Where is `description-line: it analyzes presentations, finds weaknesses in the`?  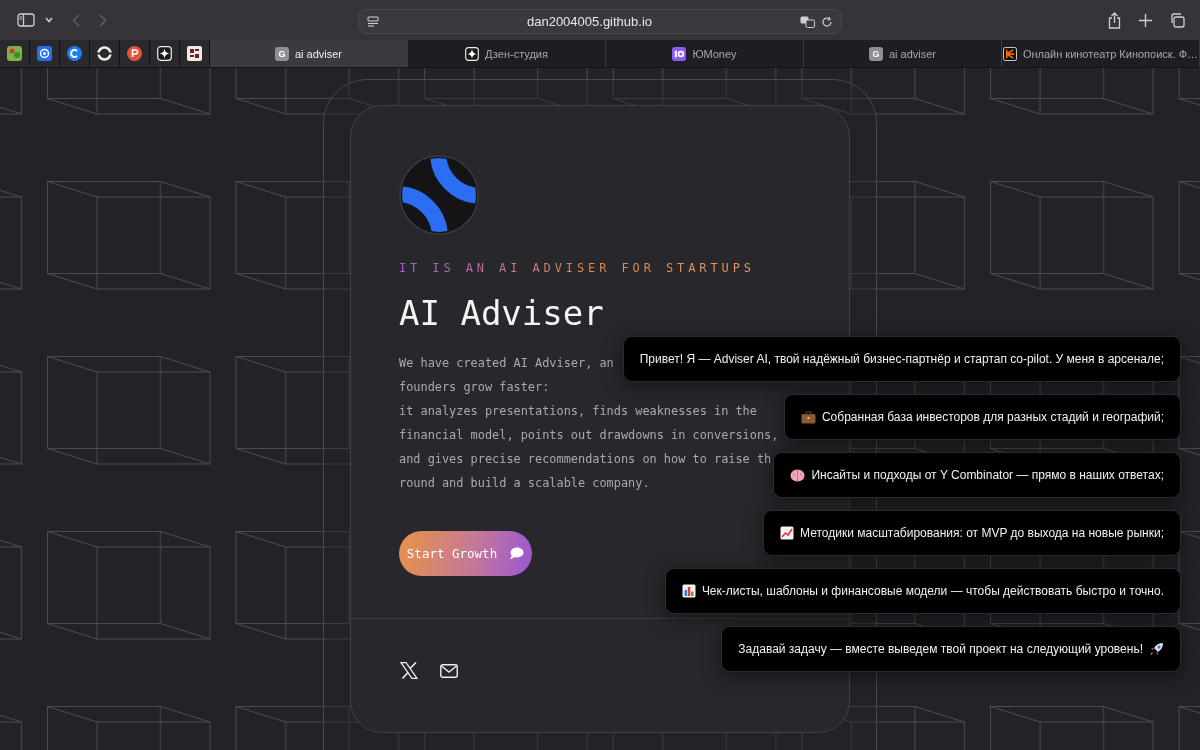
description-line: it analyzes presentations, finds weaknesses in the is located at coordinates (578, 411).